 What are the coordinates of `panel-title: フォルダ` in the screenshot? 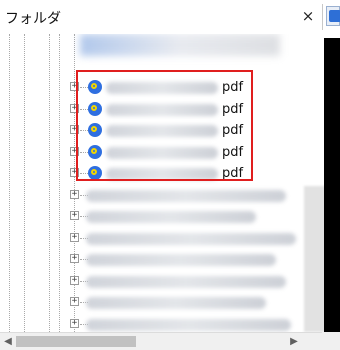 It's located at (33, 19).